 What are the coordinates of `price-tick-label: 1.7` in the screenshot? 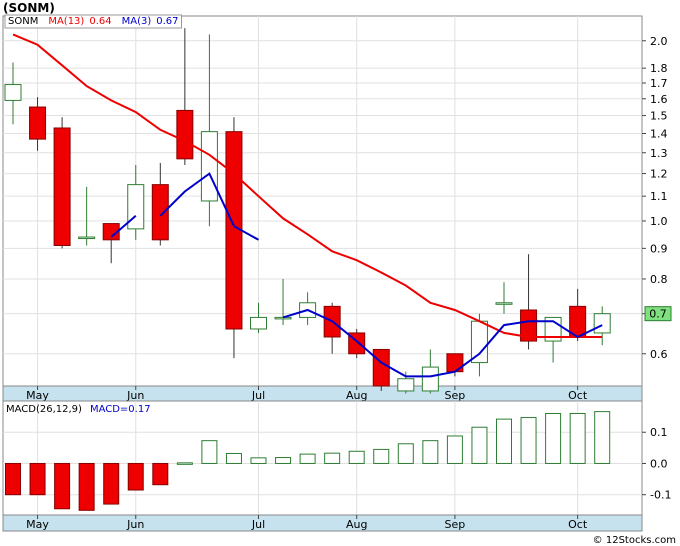 It's located at (659, 83).